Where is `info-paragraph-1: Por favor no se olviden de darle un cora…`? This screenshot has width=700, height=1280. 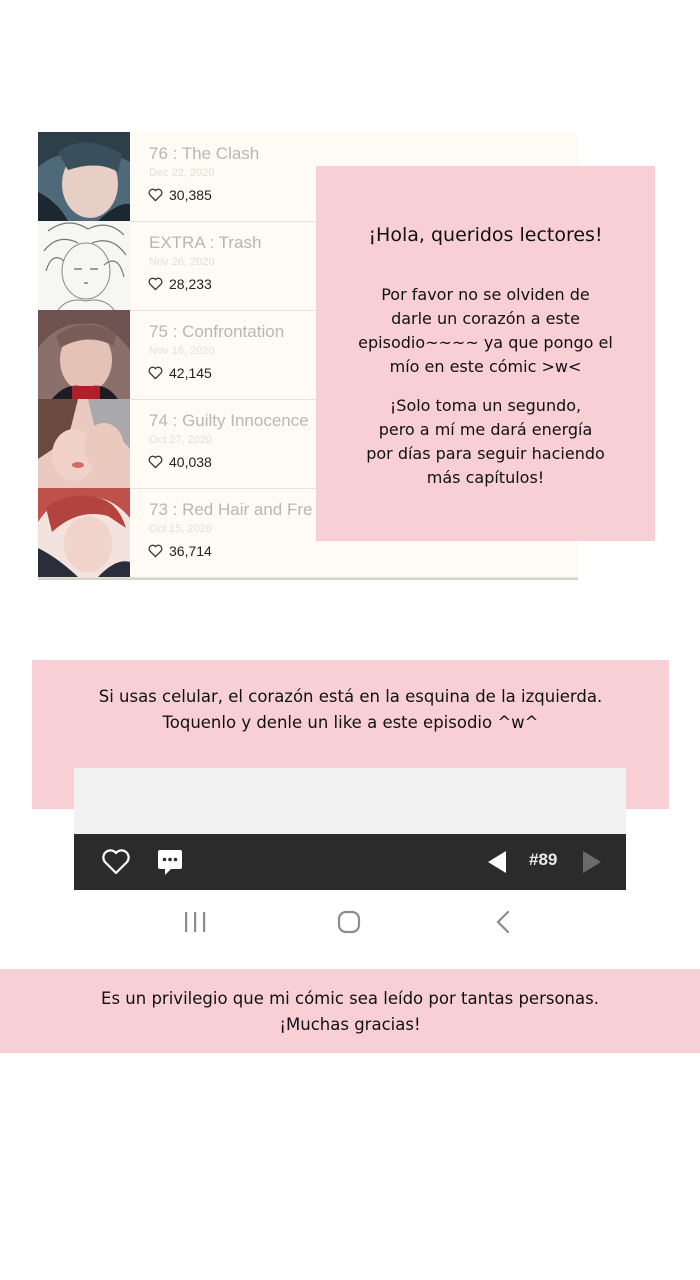 info-paragraph-1: Por favor no se olviden de darle un cora… is located at coordinates (485, 331).